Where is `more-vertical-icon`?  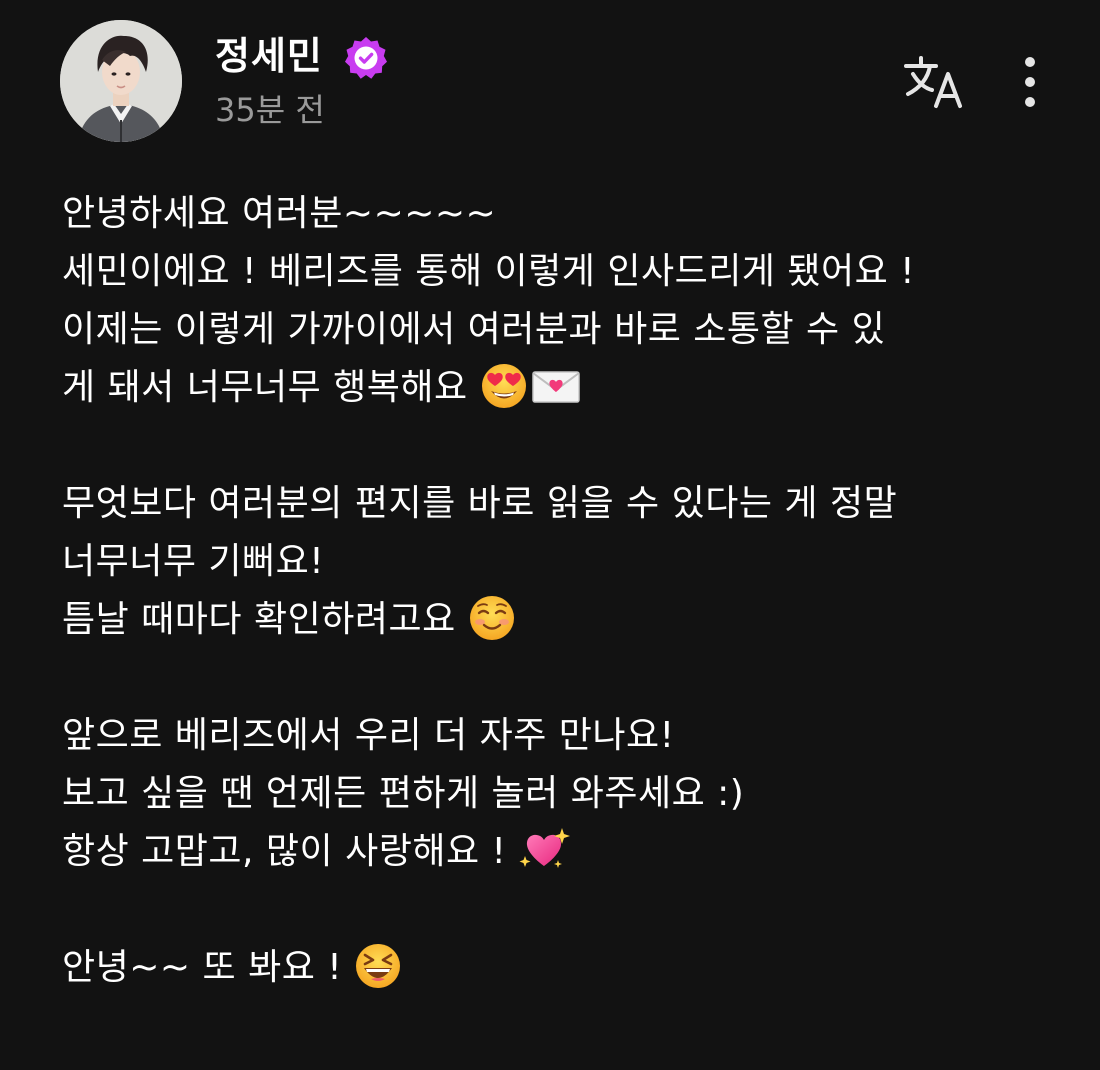 more-vertical-icon is located at coordinates (1030, 82).